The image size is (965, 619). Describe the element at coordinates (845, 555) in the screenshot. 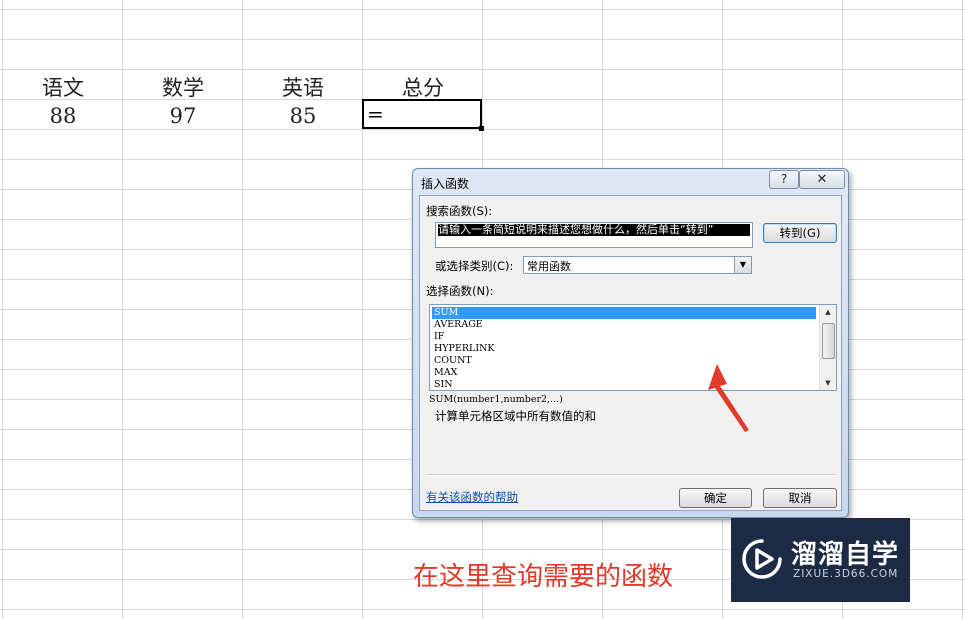

I see `watermark-name: 溜溜自学` at that location.